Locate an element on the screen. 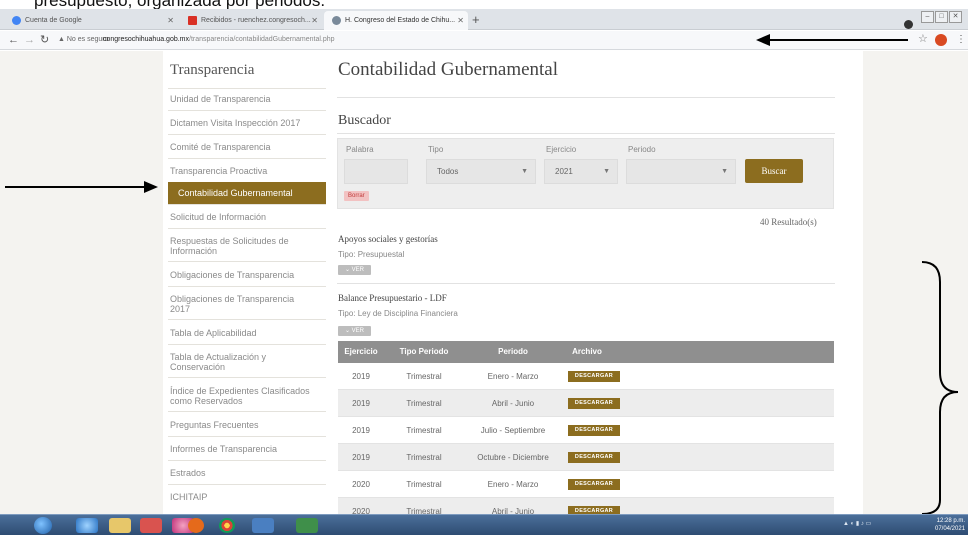 Image resolution: width=968 pixels, height=535 pixels. clock-date: 07/04/2021 is located at coordinates (950, 529).